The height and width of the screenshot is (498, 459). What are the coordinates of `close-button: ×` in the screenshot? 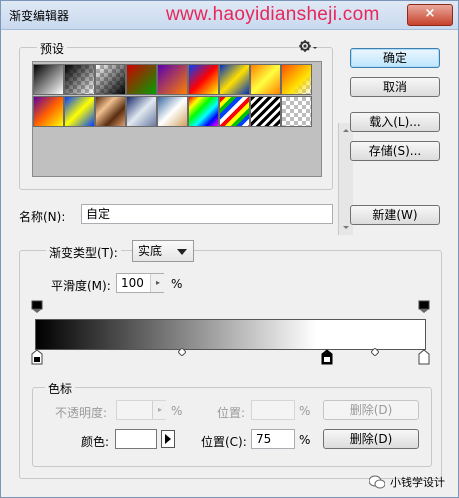 It's located at (430, 15).